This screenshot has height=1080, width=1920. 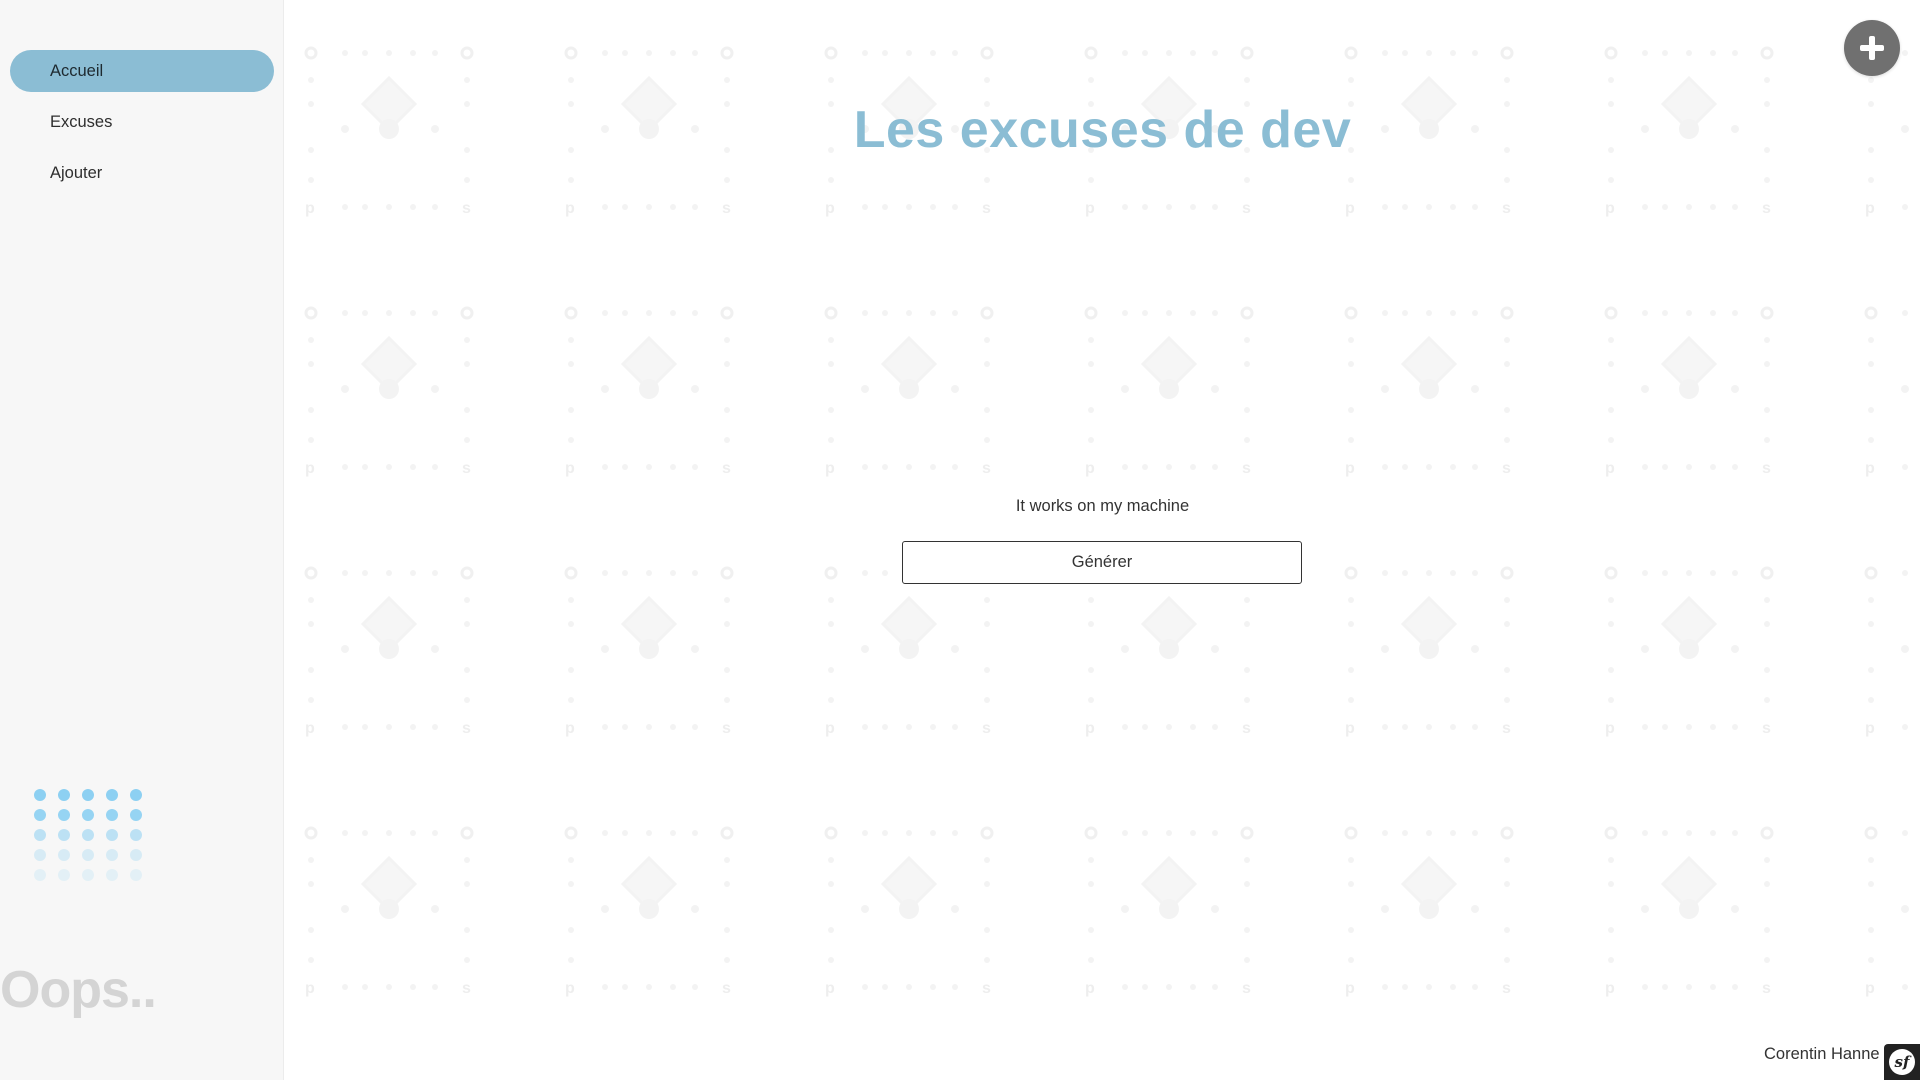 I want to click on symfony-toolbar-toggle: sf, so click(x=1902, y=1062).